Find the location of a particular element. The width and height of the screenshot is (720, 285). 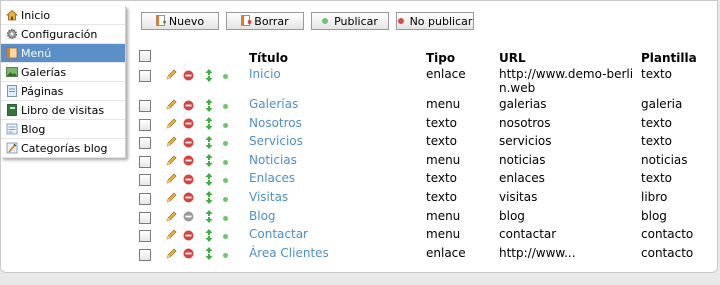

row-title-link: Área Clientes is located at coordinates (289, 253).